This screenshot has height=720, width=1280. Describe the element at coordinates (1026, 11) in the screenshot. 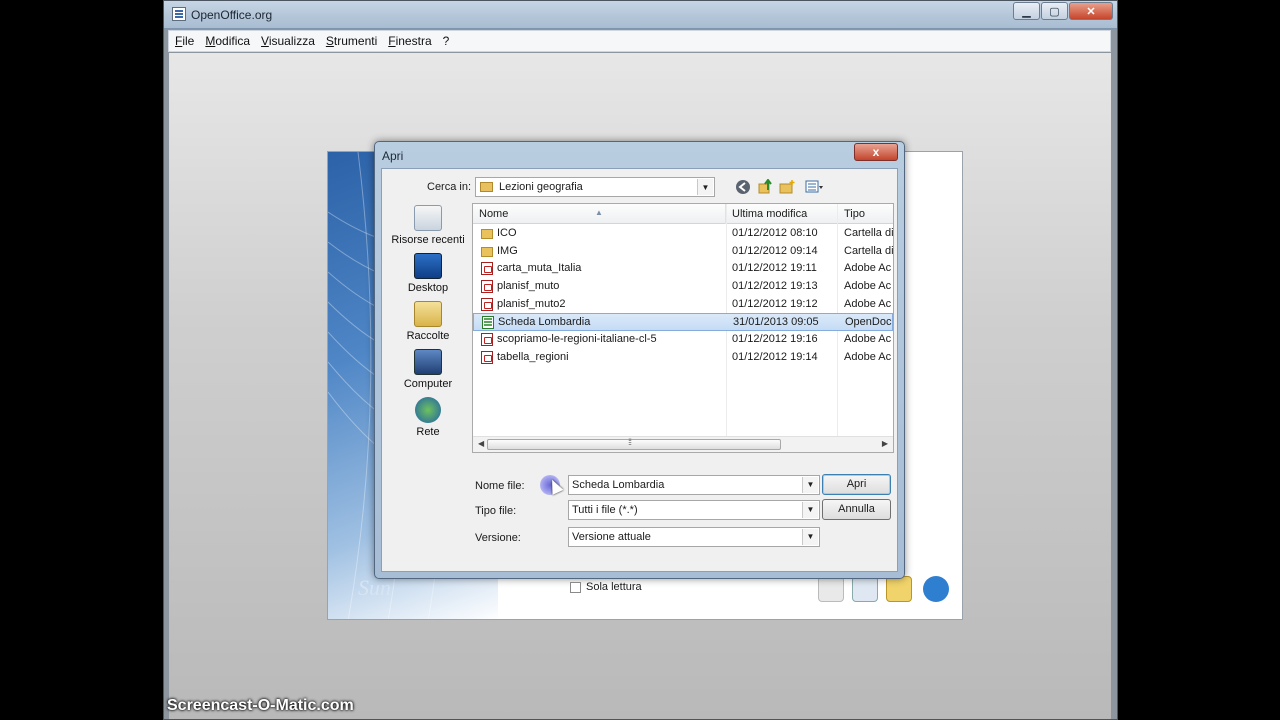

I see `minimize-button: ▁` at that location.